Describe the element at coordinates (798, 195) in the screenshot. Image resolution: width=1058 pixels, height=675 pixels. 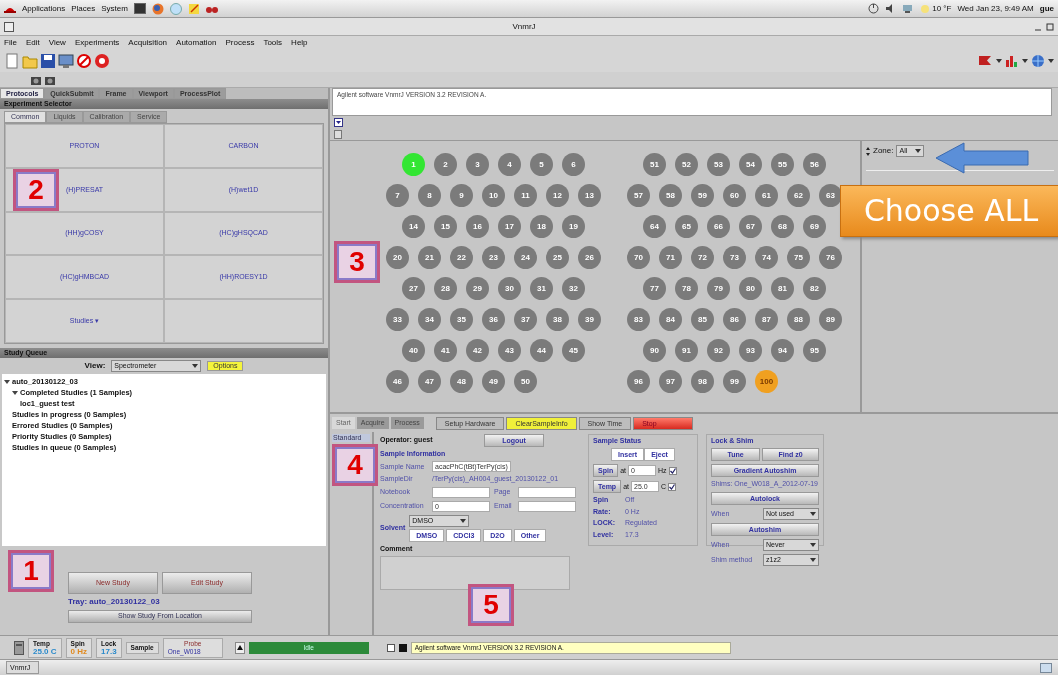
I see `sample-well: 62` at that location.